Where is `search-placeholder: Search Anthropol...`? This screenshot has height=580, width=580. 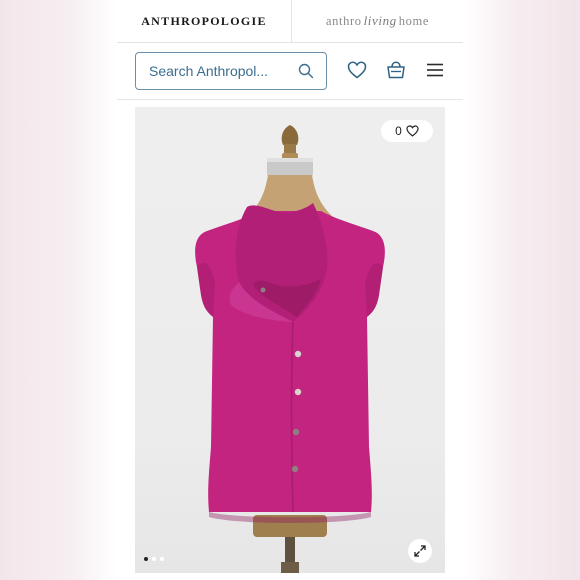 search-placeholder: Search Anthropol... is located at coordinates (209, 71).